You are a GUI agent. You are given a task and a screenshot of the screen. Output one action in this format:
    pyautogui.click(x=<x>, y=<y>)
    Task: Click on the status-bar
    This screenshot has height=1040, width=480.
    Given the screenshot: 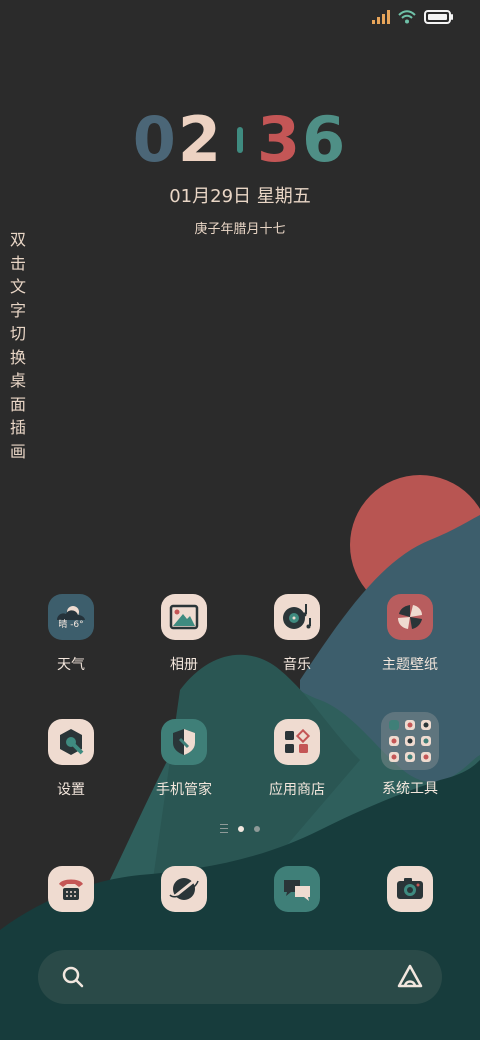 What is the action you would take?
    pyautogui.click(x=413, y=17)
    